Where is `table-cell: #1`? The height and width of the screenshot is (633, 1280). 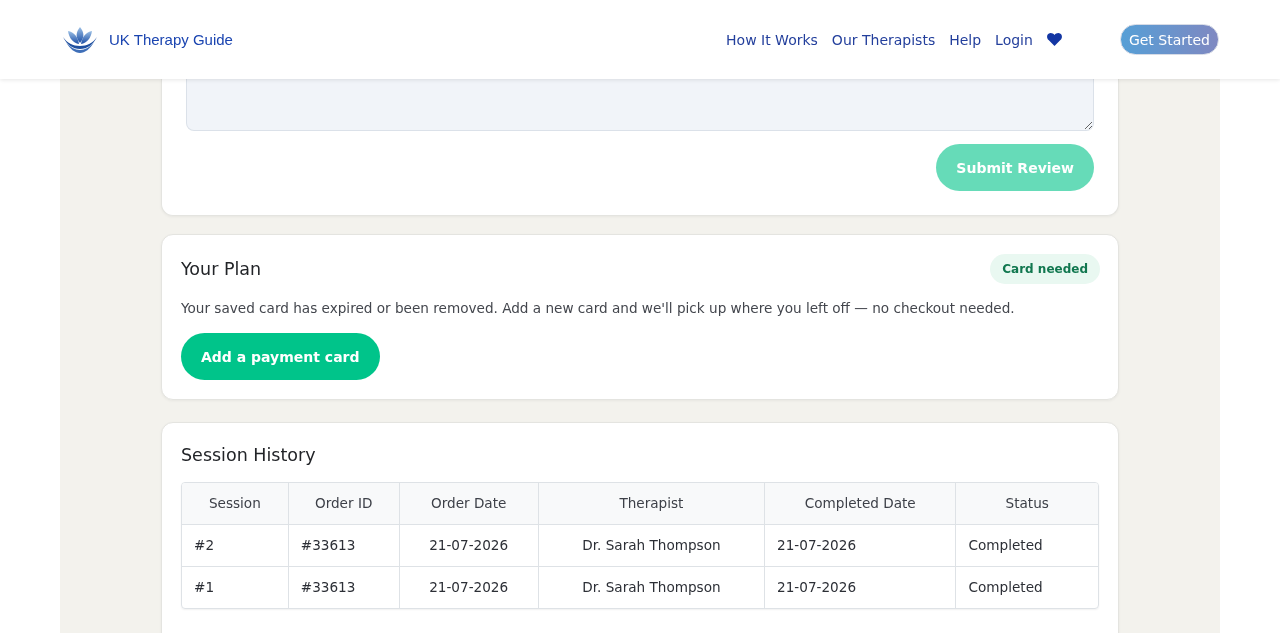 table-cell: #1 is located at coordinates (235, 587).